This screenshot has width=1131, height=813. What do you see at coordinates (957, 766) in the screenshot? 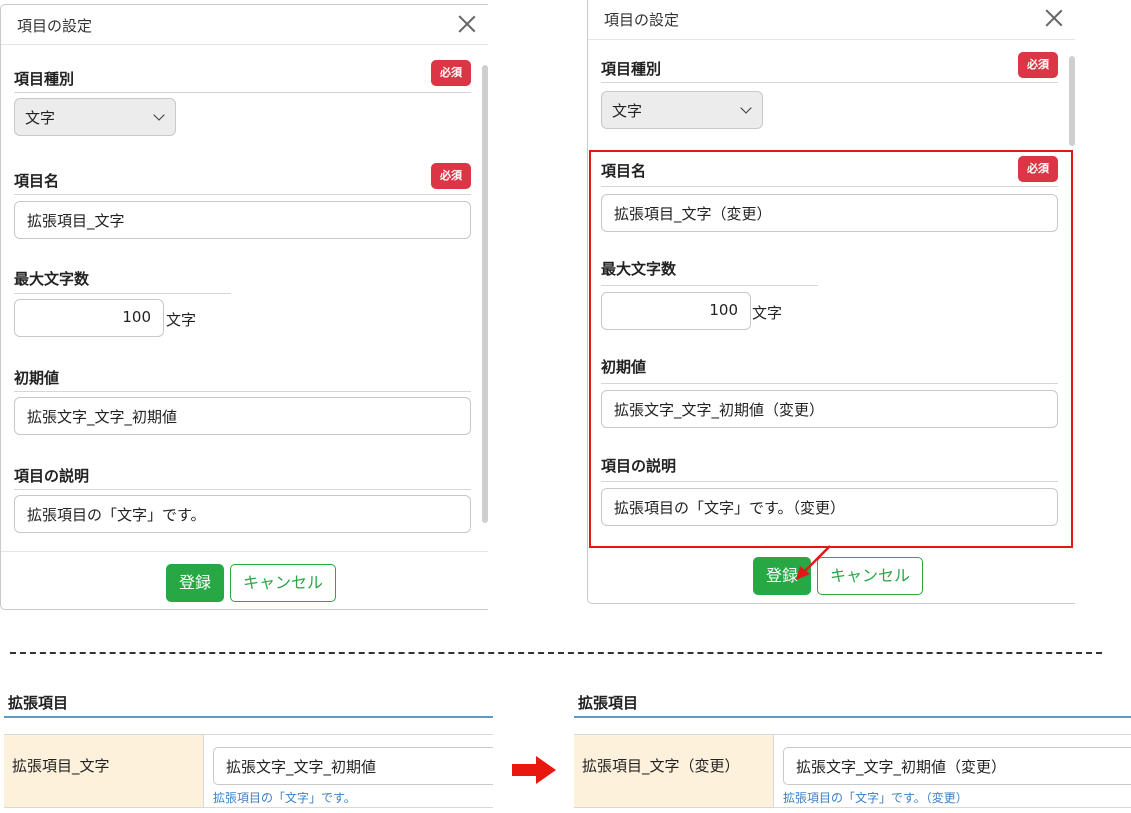
I see `result-field-input: 拡張文字_文字_初期値（変更）` at bounding box center [957, 766].